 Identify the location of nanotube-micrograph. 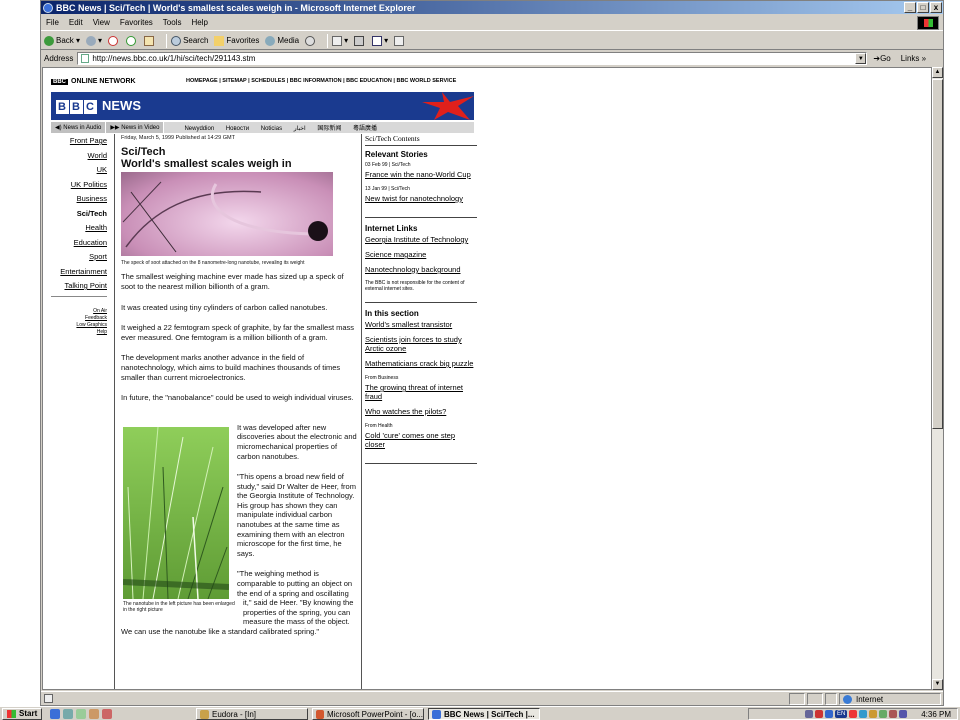
(225, 217).